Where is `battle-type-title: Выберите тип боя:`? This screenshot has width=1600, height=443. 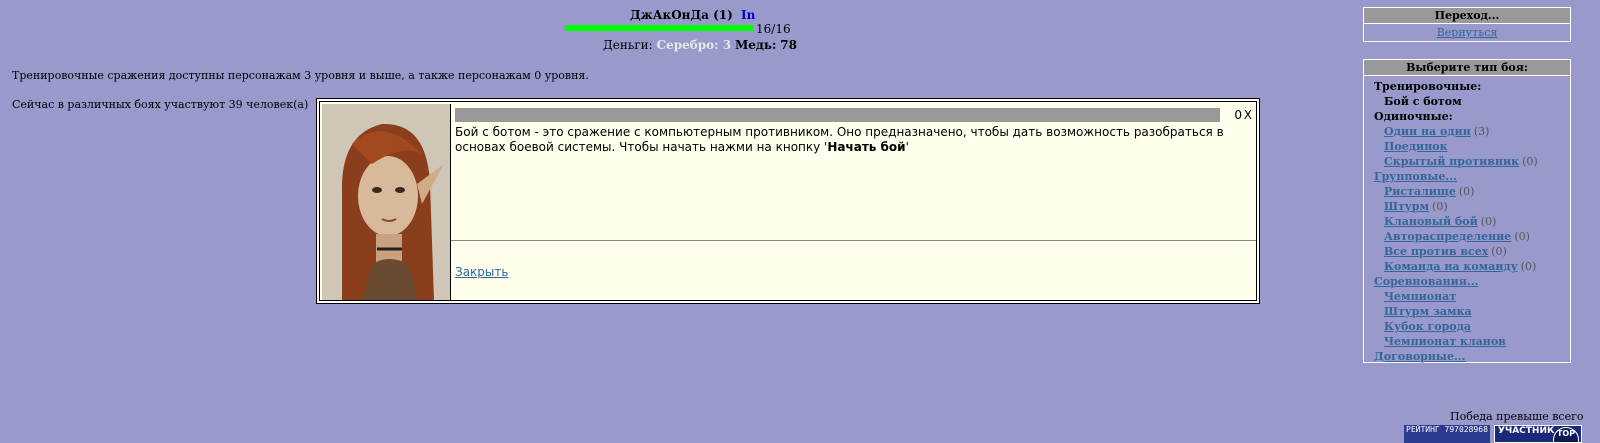 battle-type-title: Выберите тип боя: is located at coordinates (1467, 68).